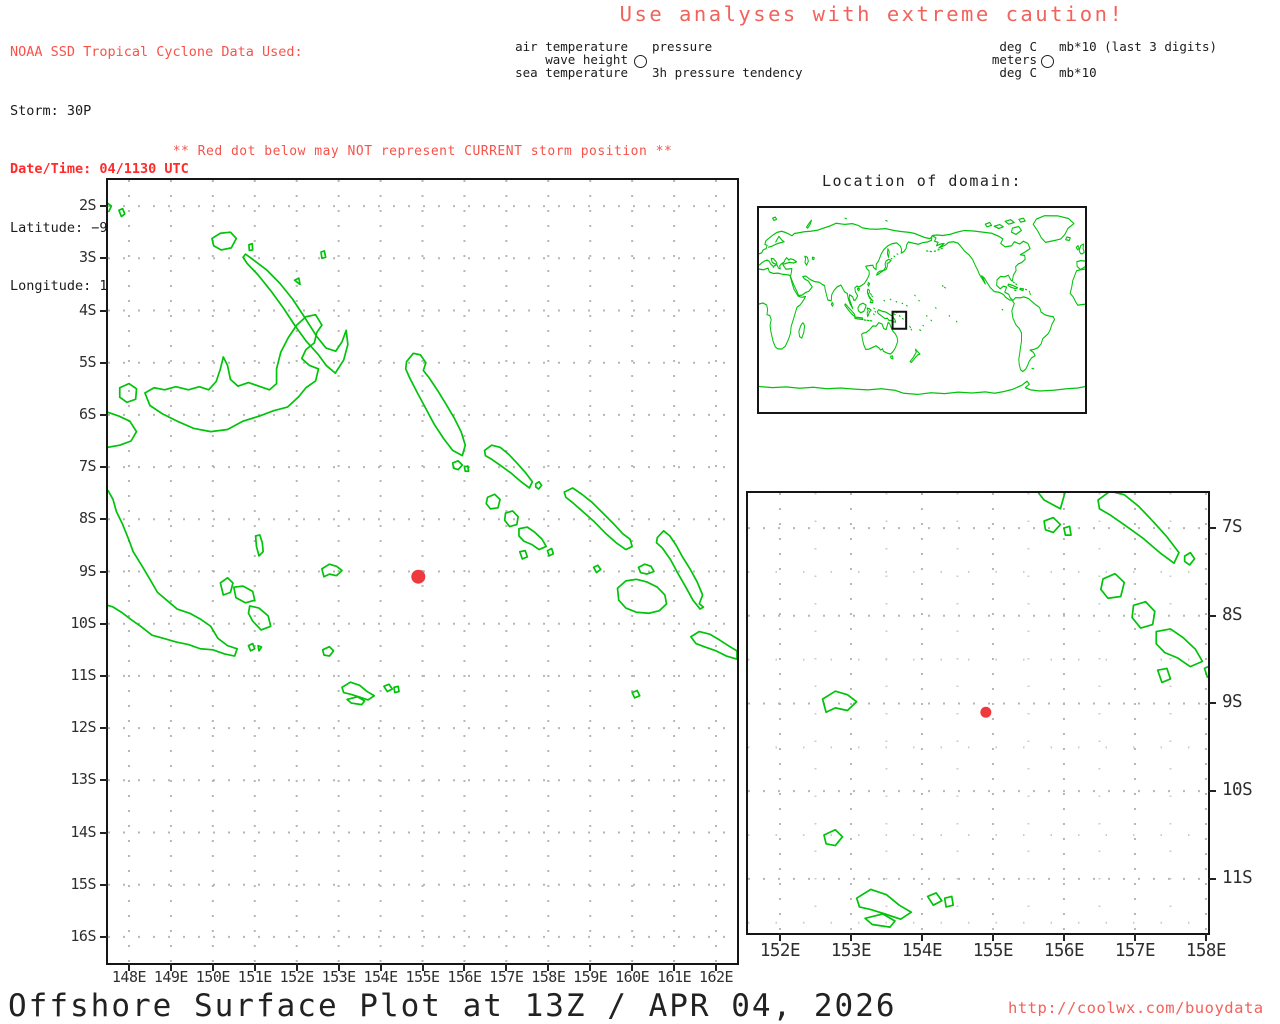  Describe the element at coordinates (986, 712) in the screenshot. I see `storm-dot-zoom` at that location.